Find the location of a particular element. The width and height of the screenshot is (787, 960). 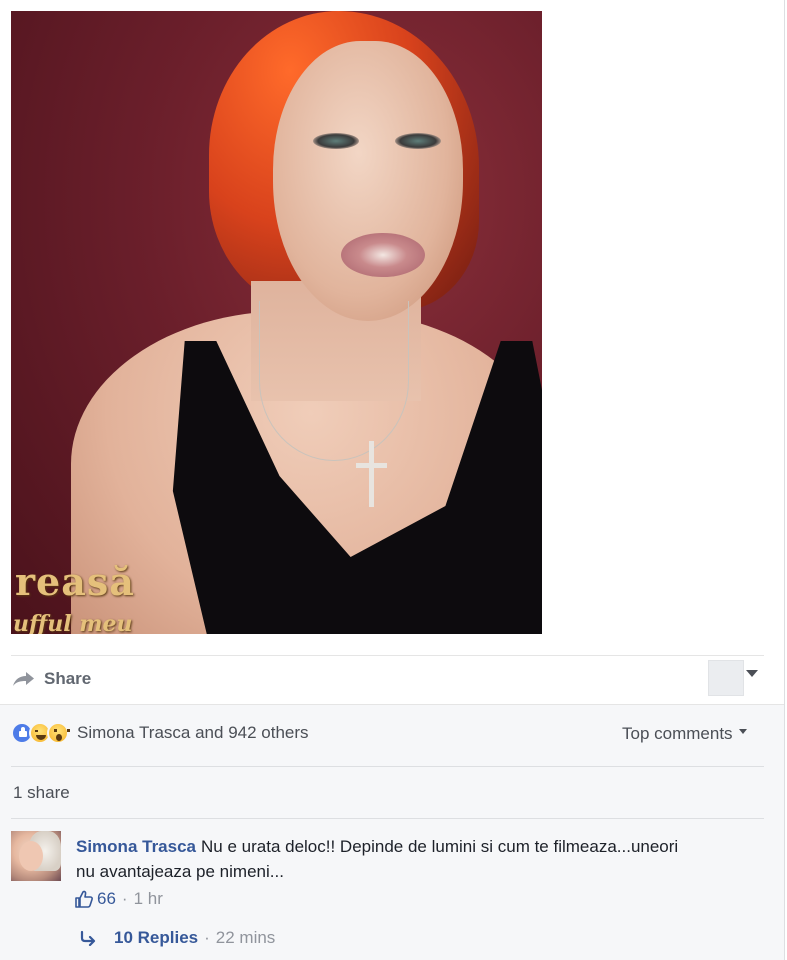

action-bar-top-divider is located at coordinates (387, 655).